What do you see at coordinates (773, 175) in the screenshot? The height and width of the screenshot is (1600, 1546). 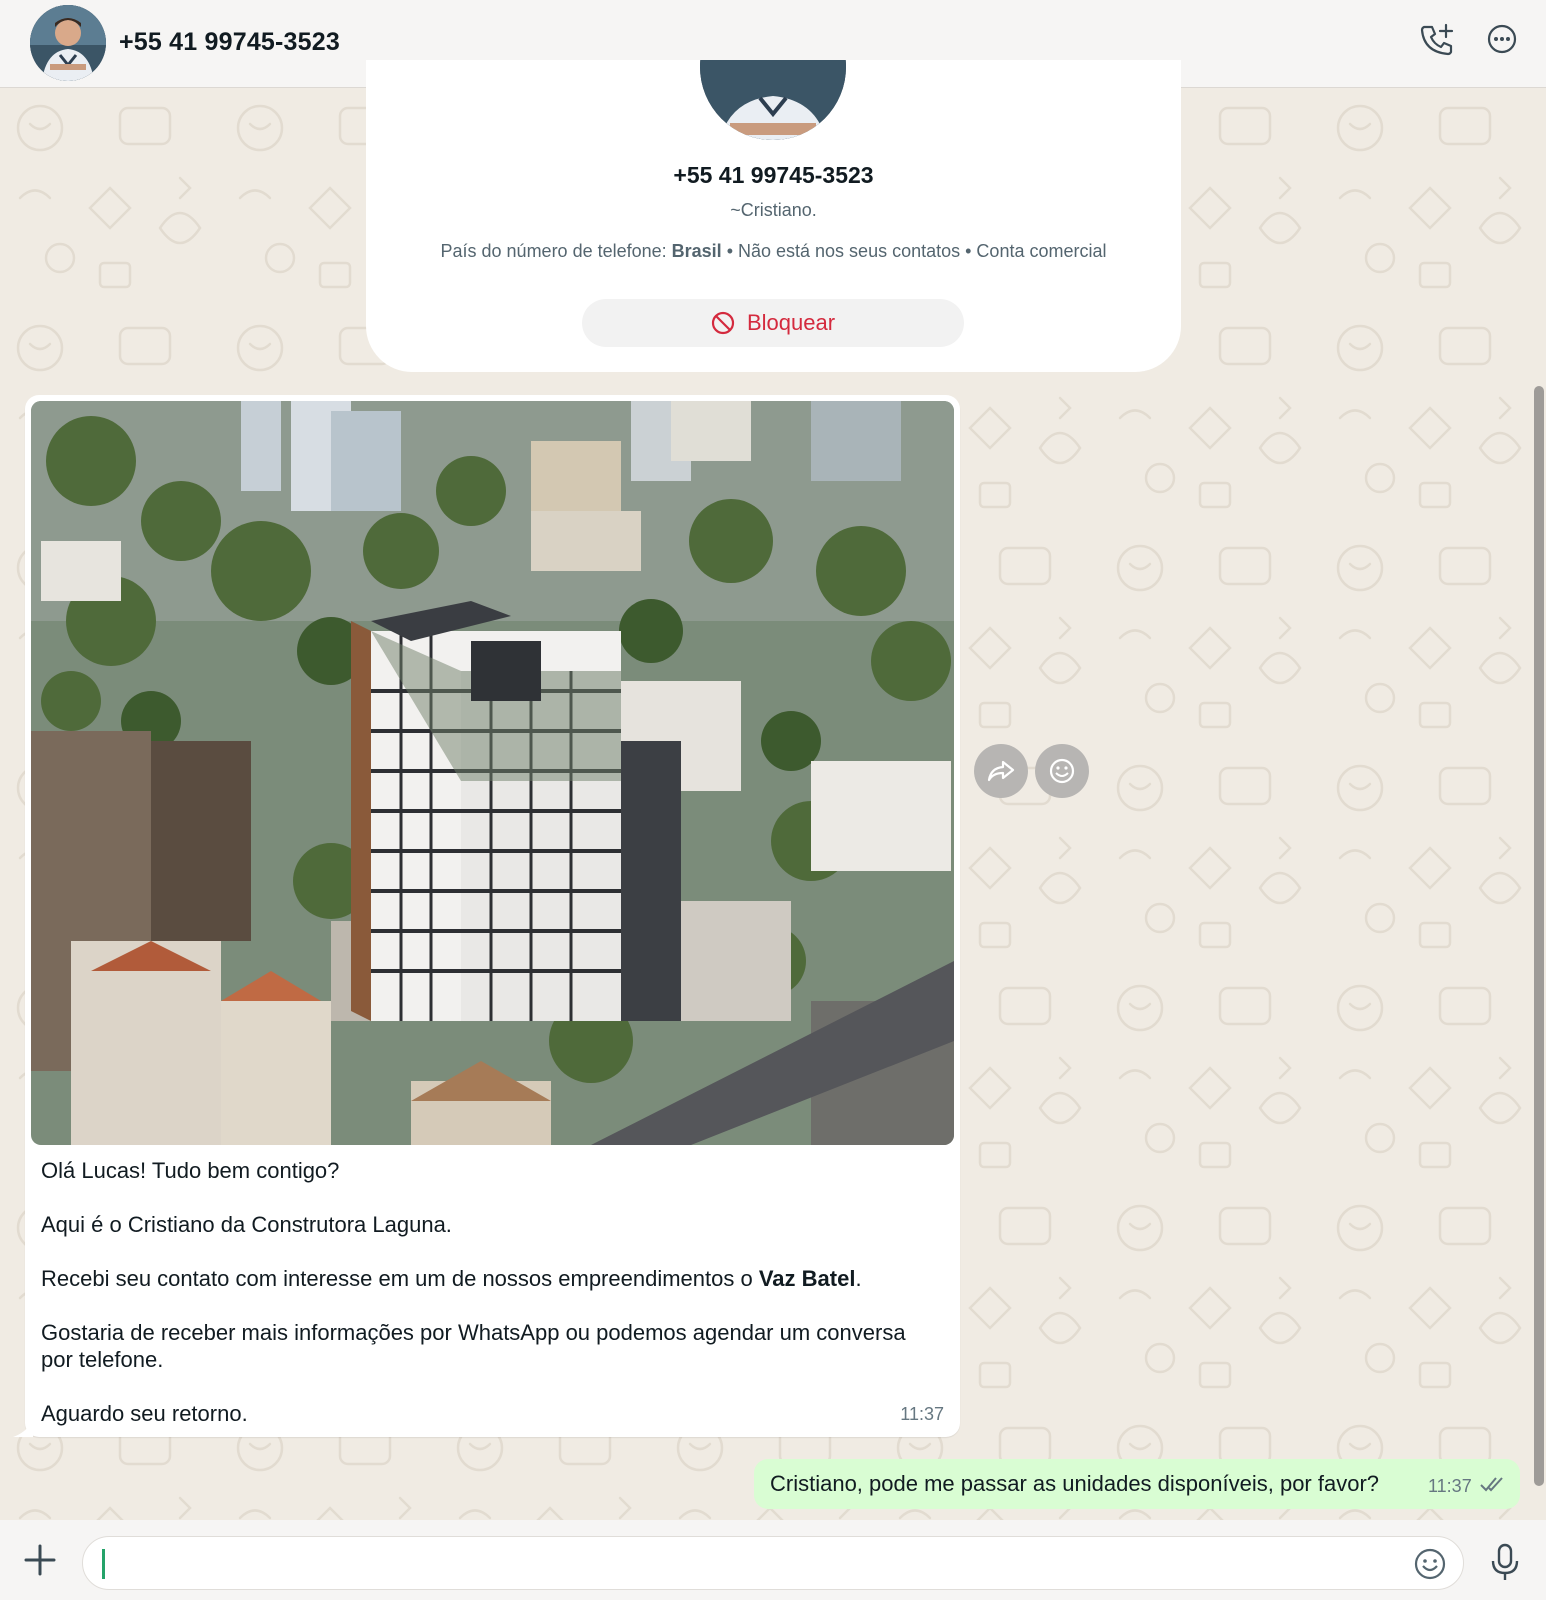 I see `contact-phone: +55 41 99745-3523` at bounding box center [773, 175].